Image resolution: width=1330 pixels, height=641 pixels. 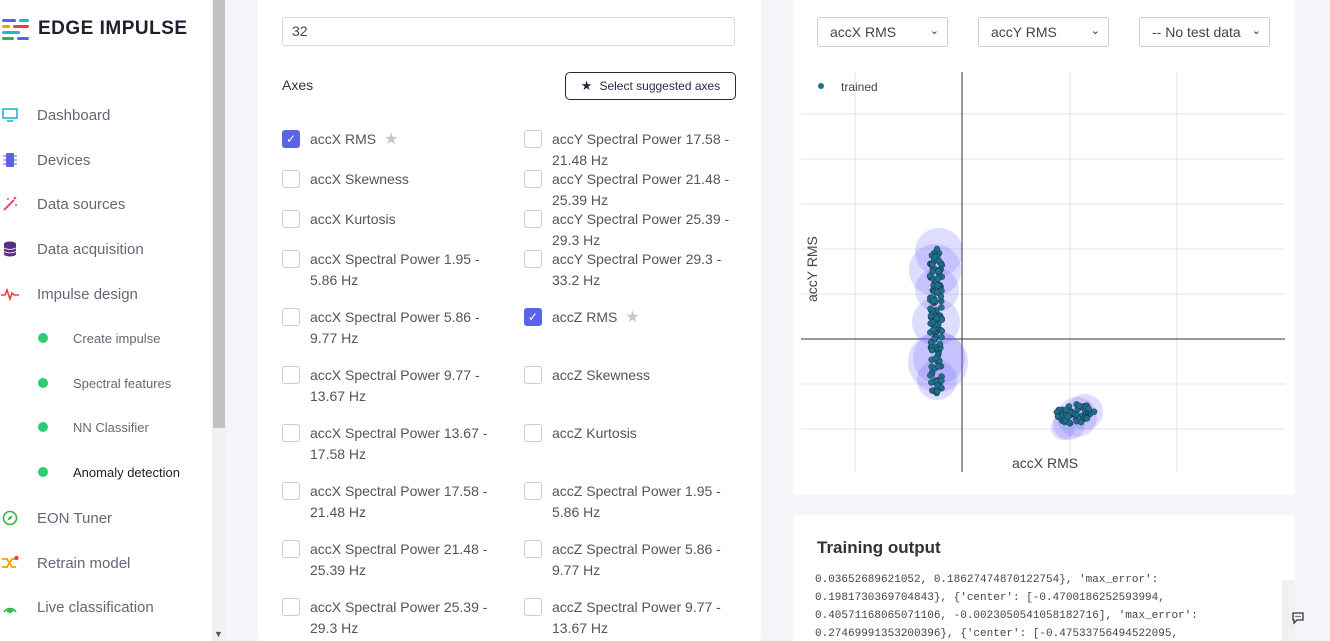 I want to click on brand-name: EDGE IMPULSE, so click(x=113, y=28).